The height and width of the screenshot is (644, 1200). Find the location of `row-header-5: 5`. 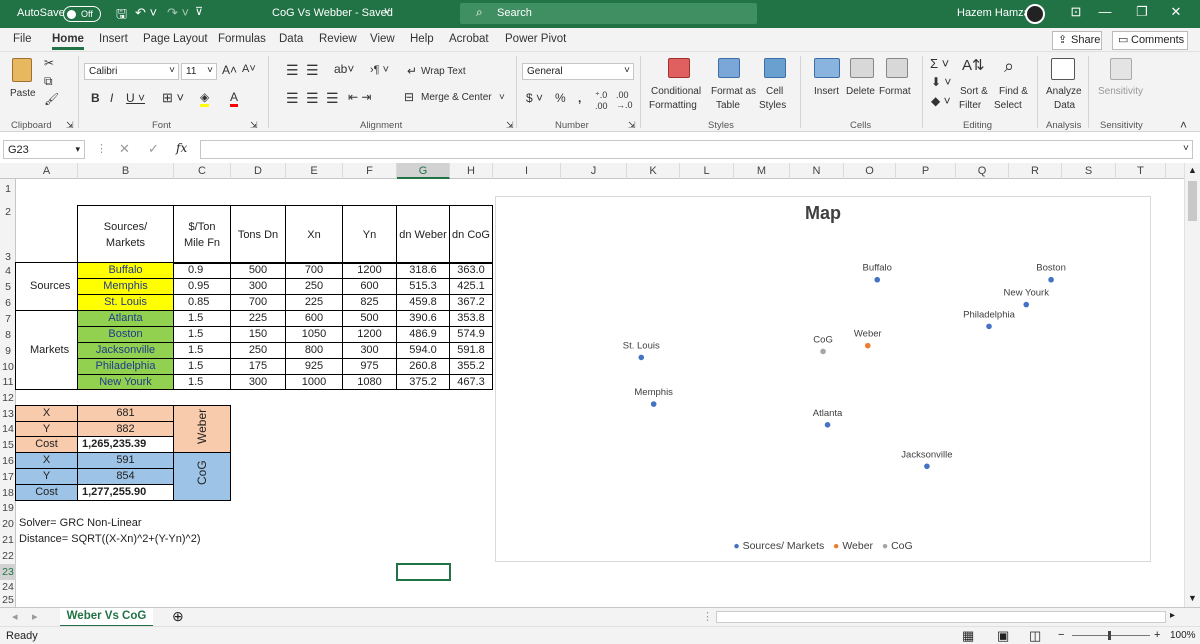

row-header-5: 5 is located at coordinates (8, 287).